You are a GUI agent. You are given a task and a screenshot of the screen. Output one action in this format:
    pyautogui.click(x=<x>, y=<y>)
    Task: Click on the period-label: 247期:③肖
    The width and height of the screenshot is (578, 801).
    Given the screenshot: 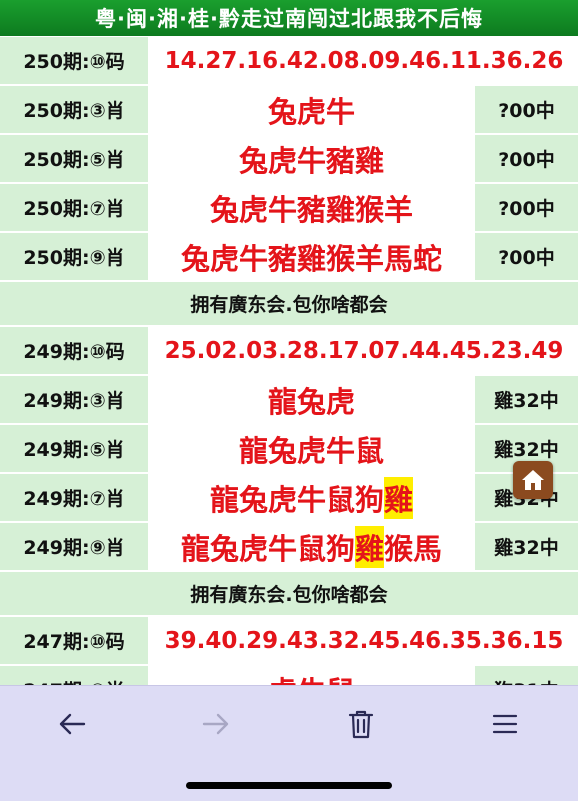 What is the action you would take?
    pyautogui.click(x=74, y=675)
    